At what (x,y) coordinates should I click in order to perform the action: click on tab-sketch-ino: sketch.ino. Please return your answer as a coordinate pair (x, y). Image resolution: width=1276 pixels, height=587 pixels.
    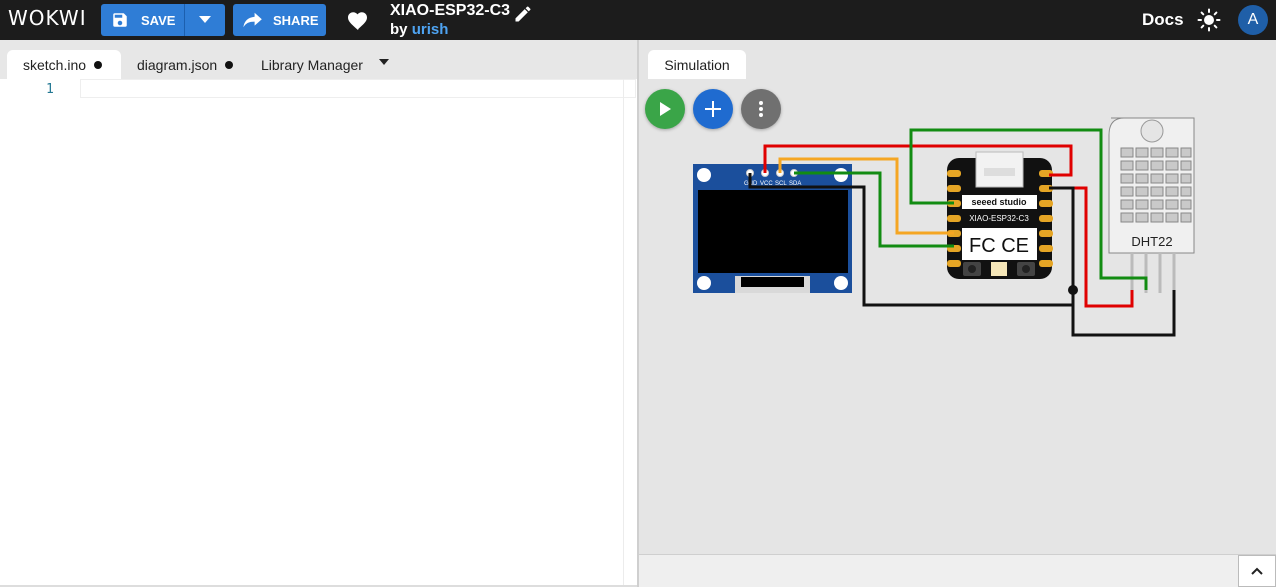
    Looking at the image, I should click on (64, 64).